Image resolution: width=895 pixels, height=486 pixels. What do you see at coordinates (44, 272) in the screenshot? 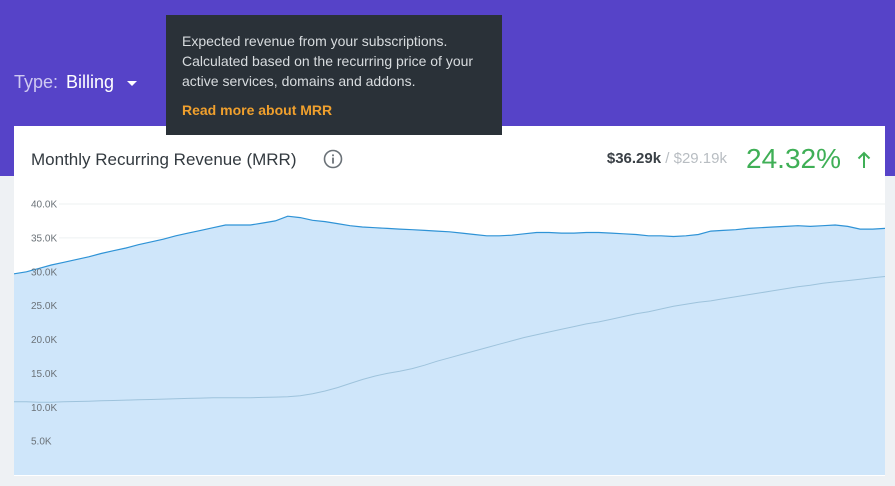
I see `y-tick-label: 30.0K` at bounding box center [44, 272].